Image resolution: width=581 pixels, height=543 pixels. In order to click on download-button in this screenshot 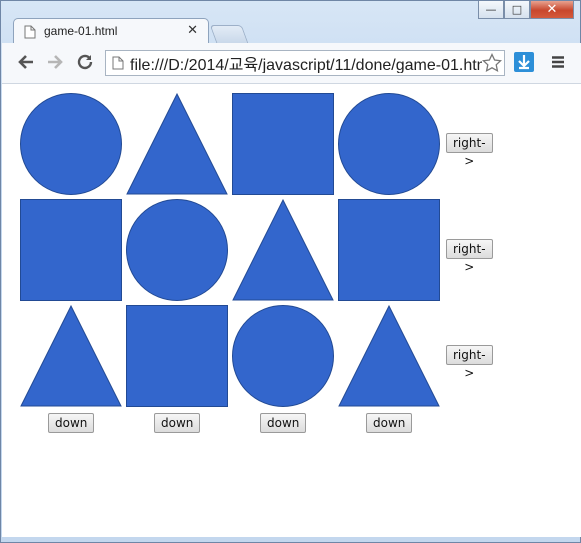, I will do `click(524, 62)`.